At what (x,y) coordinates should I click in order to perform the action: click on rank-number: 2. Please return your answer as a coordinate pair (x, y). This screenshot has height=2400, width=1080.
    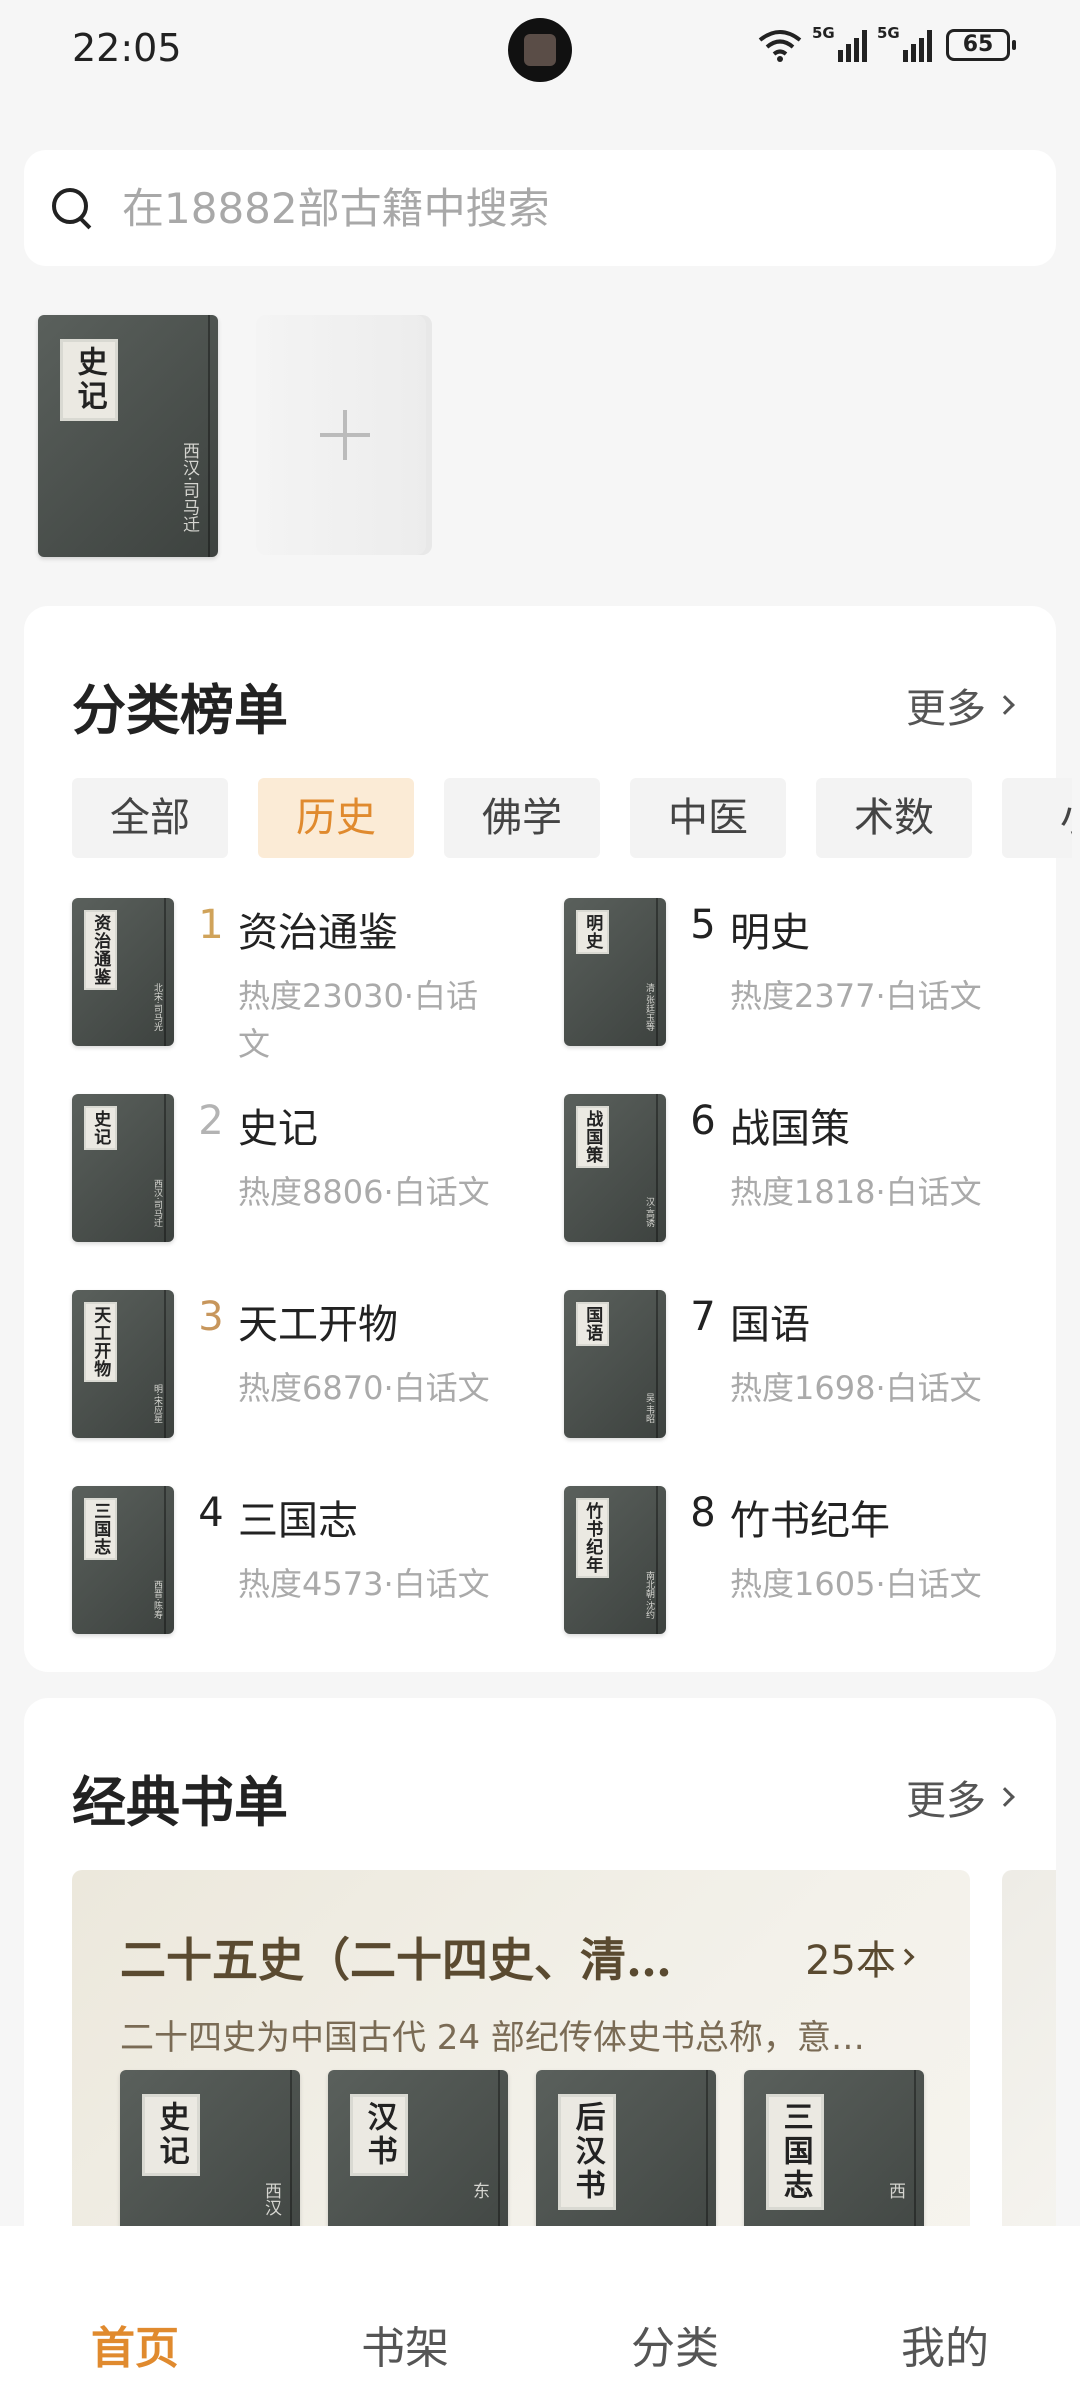
    Looking at the image, I should click on (211, 1121).